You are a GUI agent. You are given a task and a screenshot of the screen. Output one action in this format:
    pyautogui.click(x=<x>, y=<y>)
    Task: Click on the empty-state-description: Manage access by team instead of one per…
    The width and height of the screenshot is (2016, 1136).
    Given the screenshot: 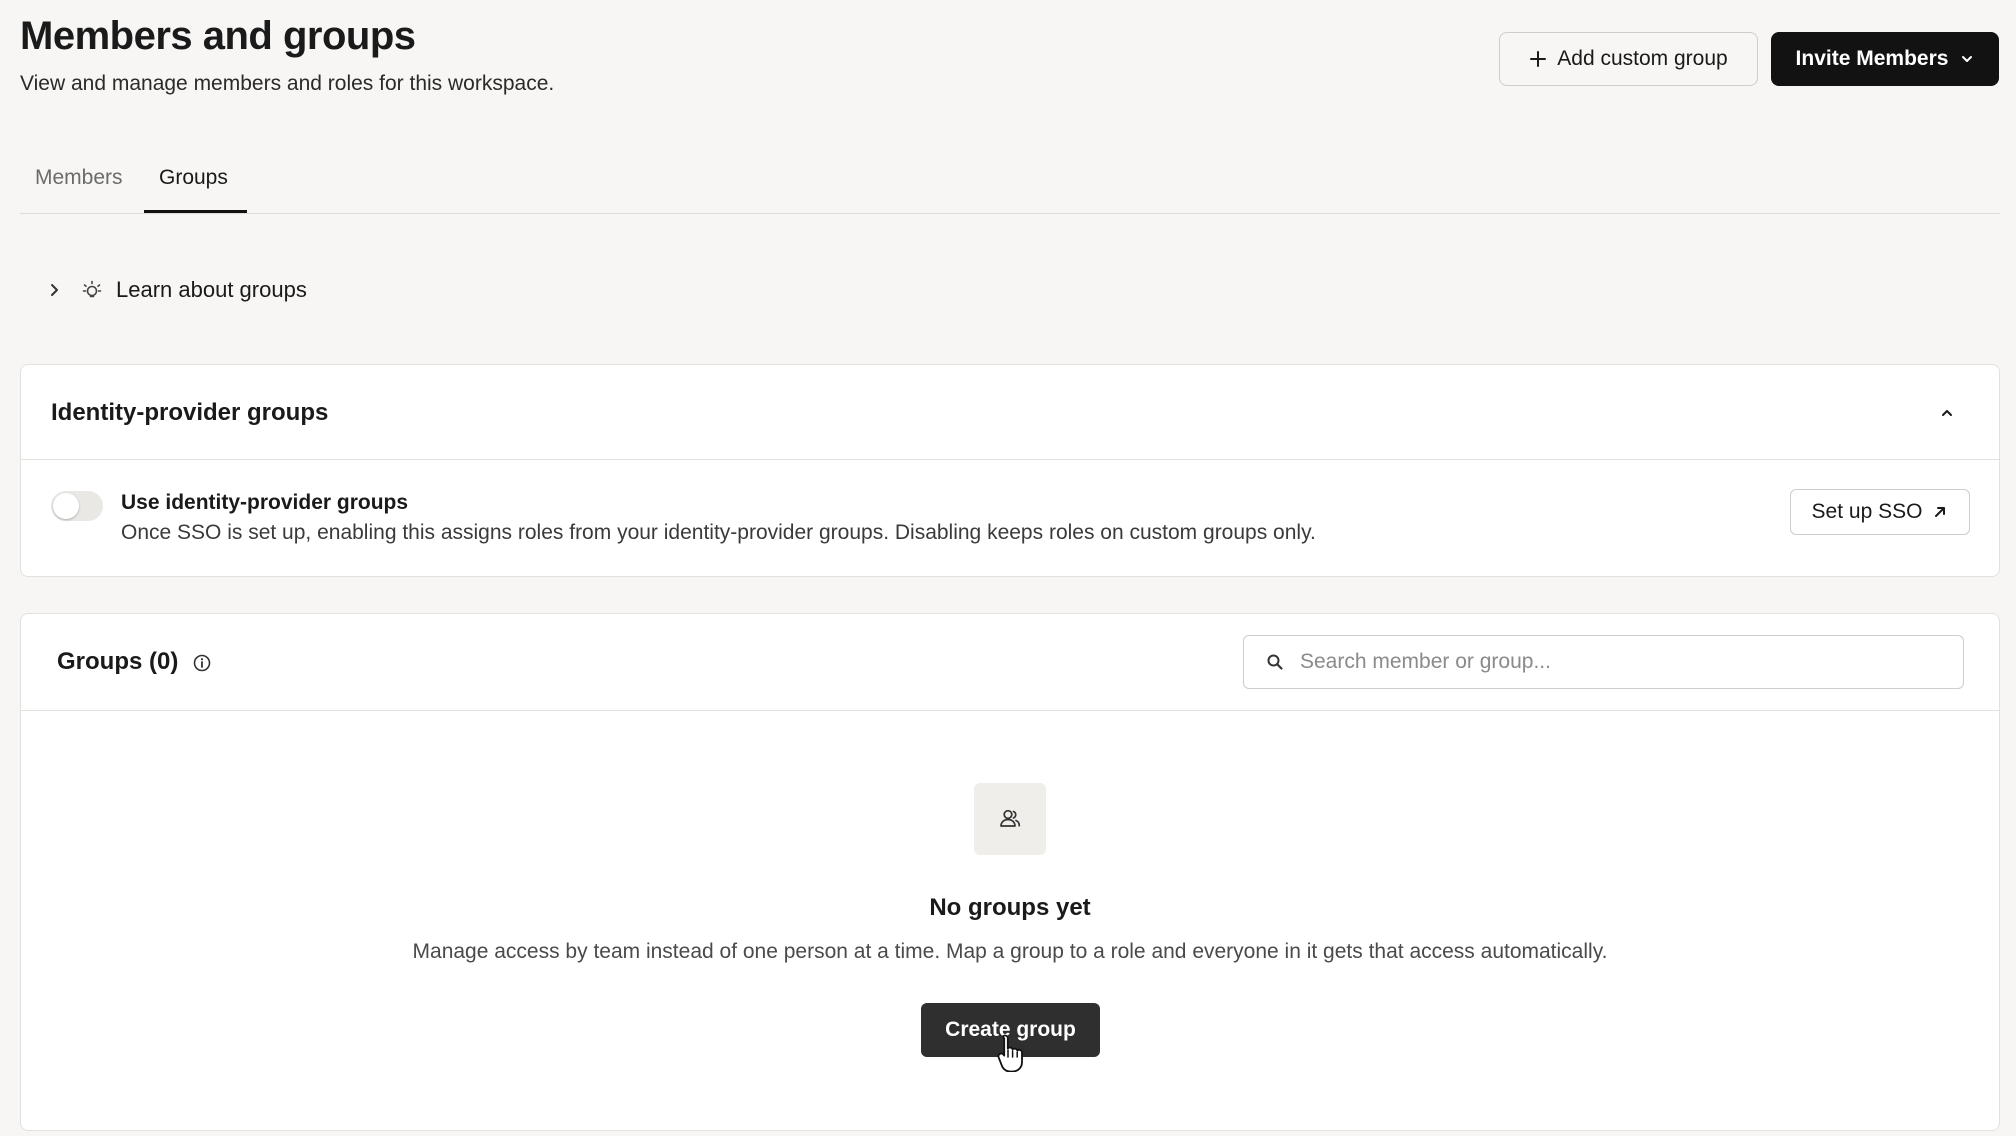 What is the action you would take?
    pyautogui.click(x=1010, y=951)
    